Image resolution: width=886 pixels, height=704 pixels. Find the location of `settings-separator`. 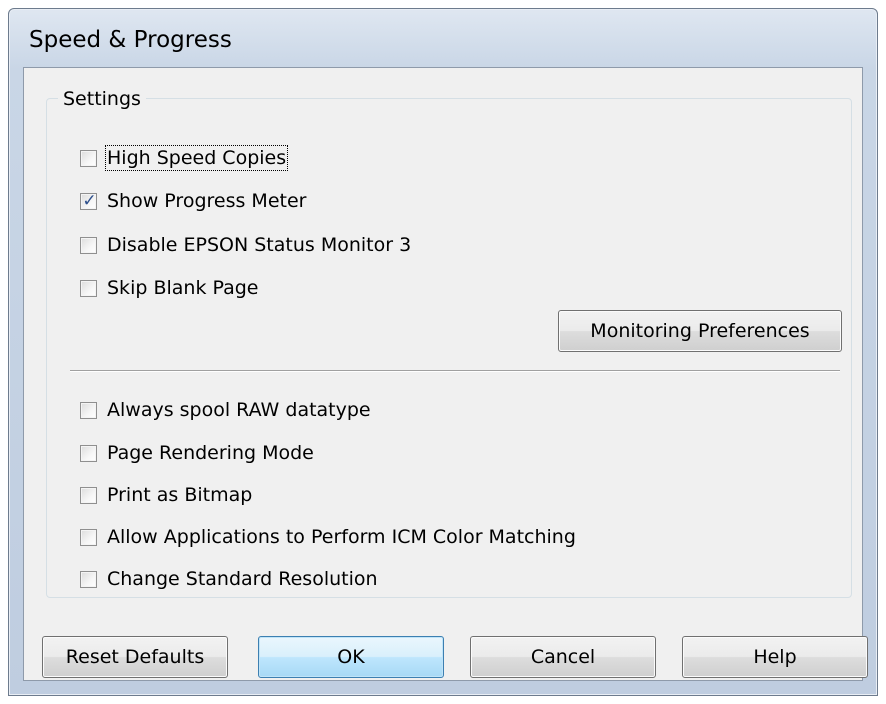

settings-separator is located at coordinates (455, 371).